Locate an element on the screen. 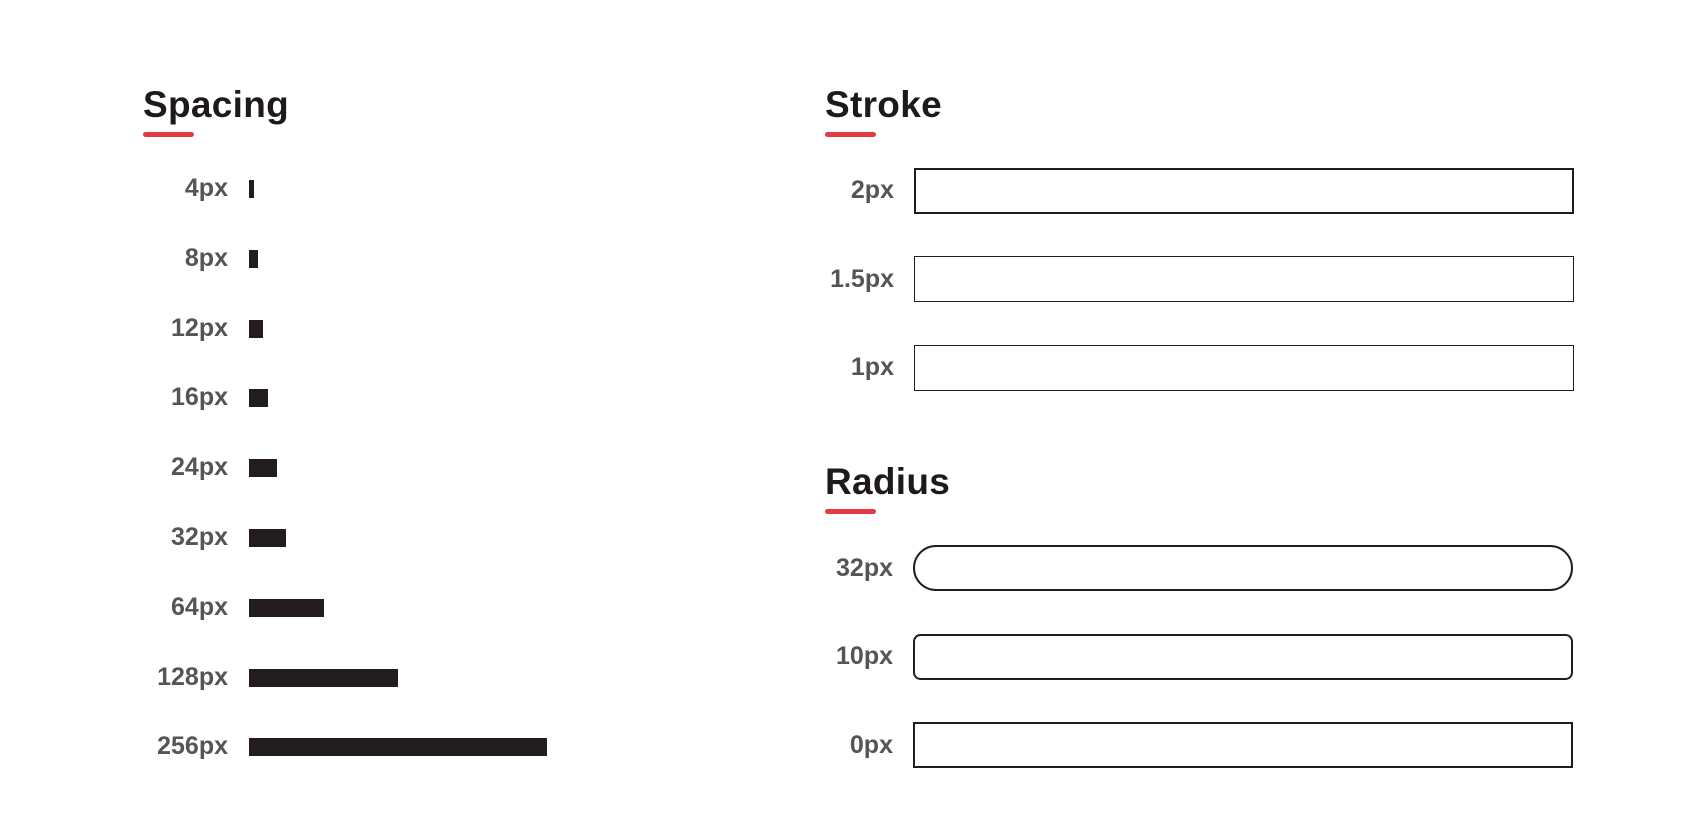 The width and height of the screenshot is (1684, 813). stroke-title-underline is located at coordinates (850, 134).